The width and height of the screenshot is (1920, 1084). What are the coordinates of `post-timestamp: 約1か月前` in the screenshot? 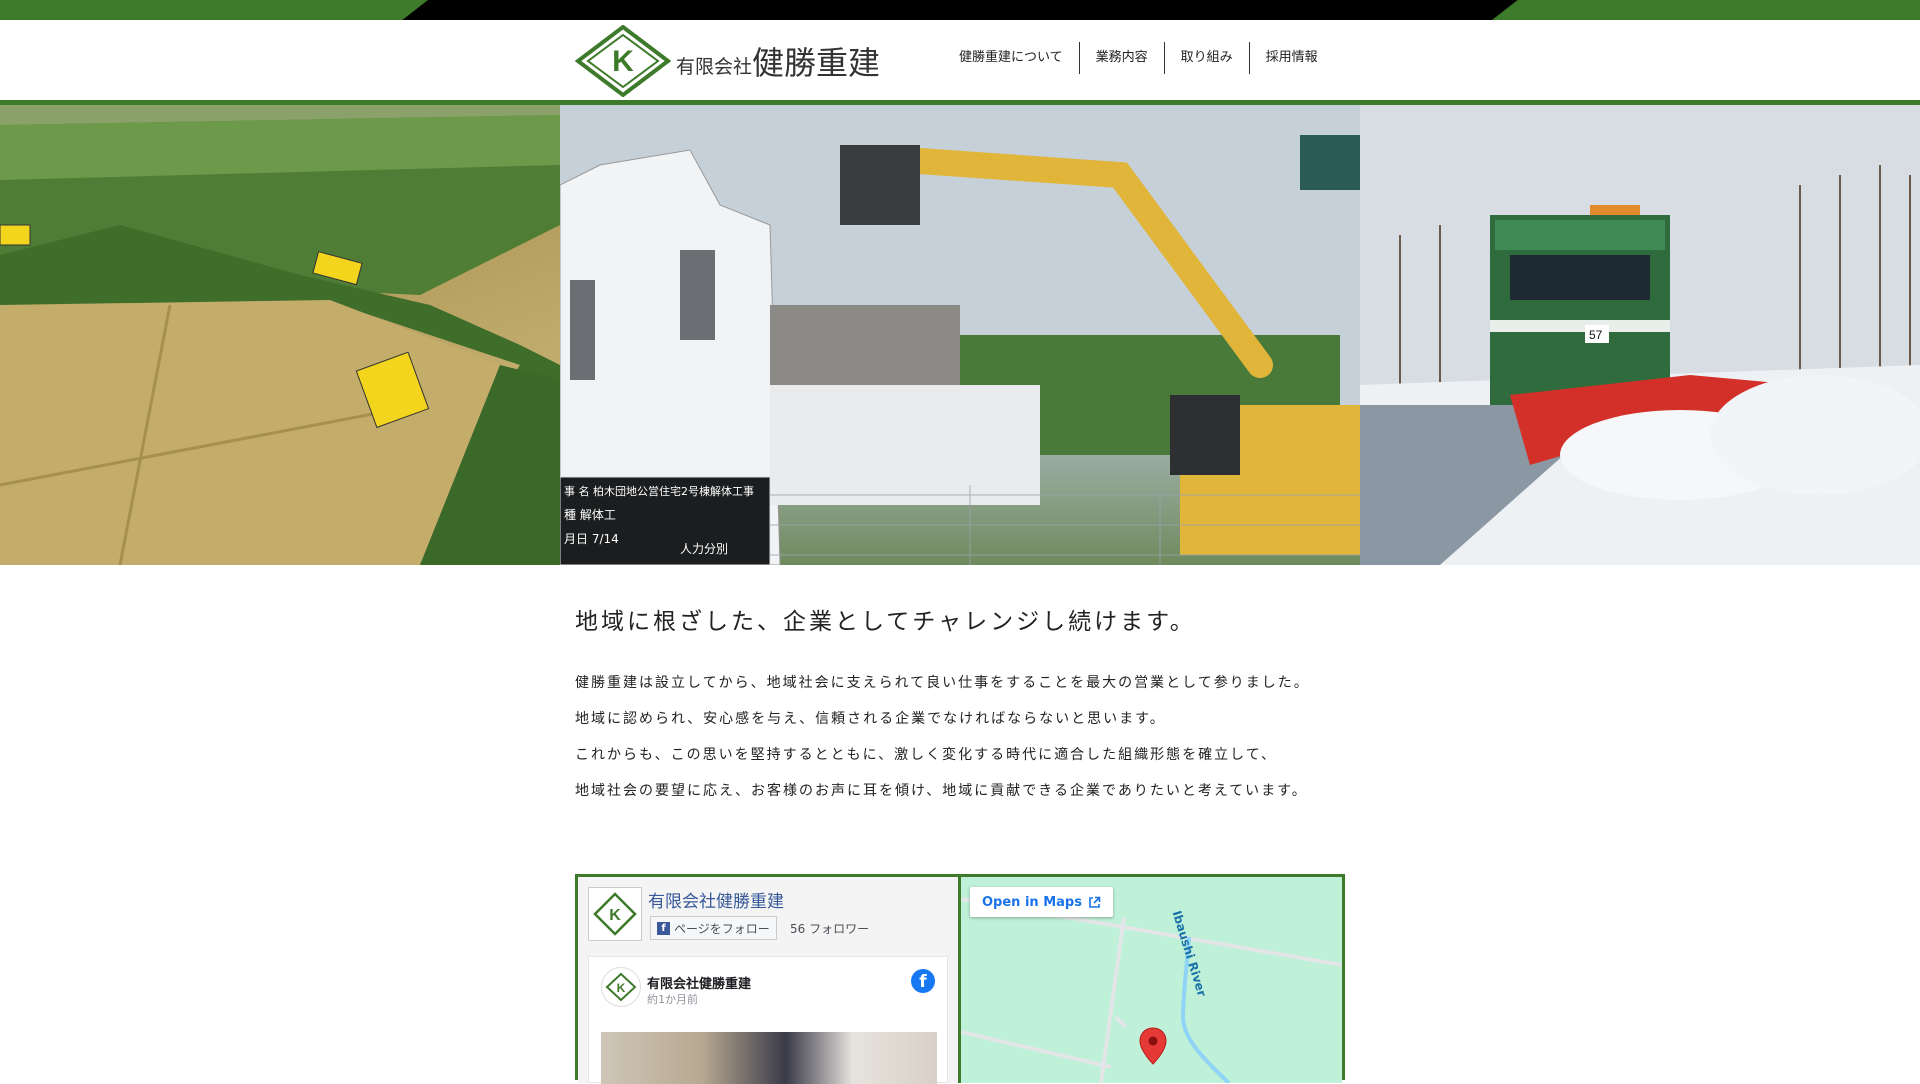 It's located at (672, 999).